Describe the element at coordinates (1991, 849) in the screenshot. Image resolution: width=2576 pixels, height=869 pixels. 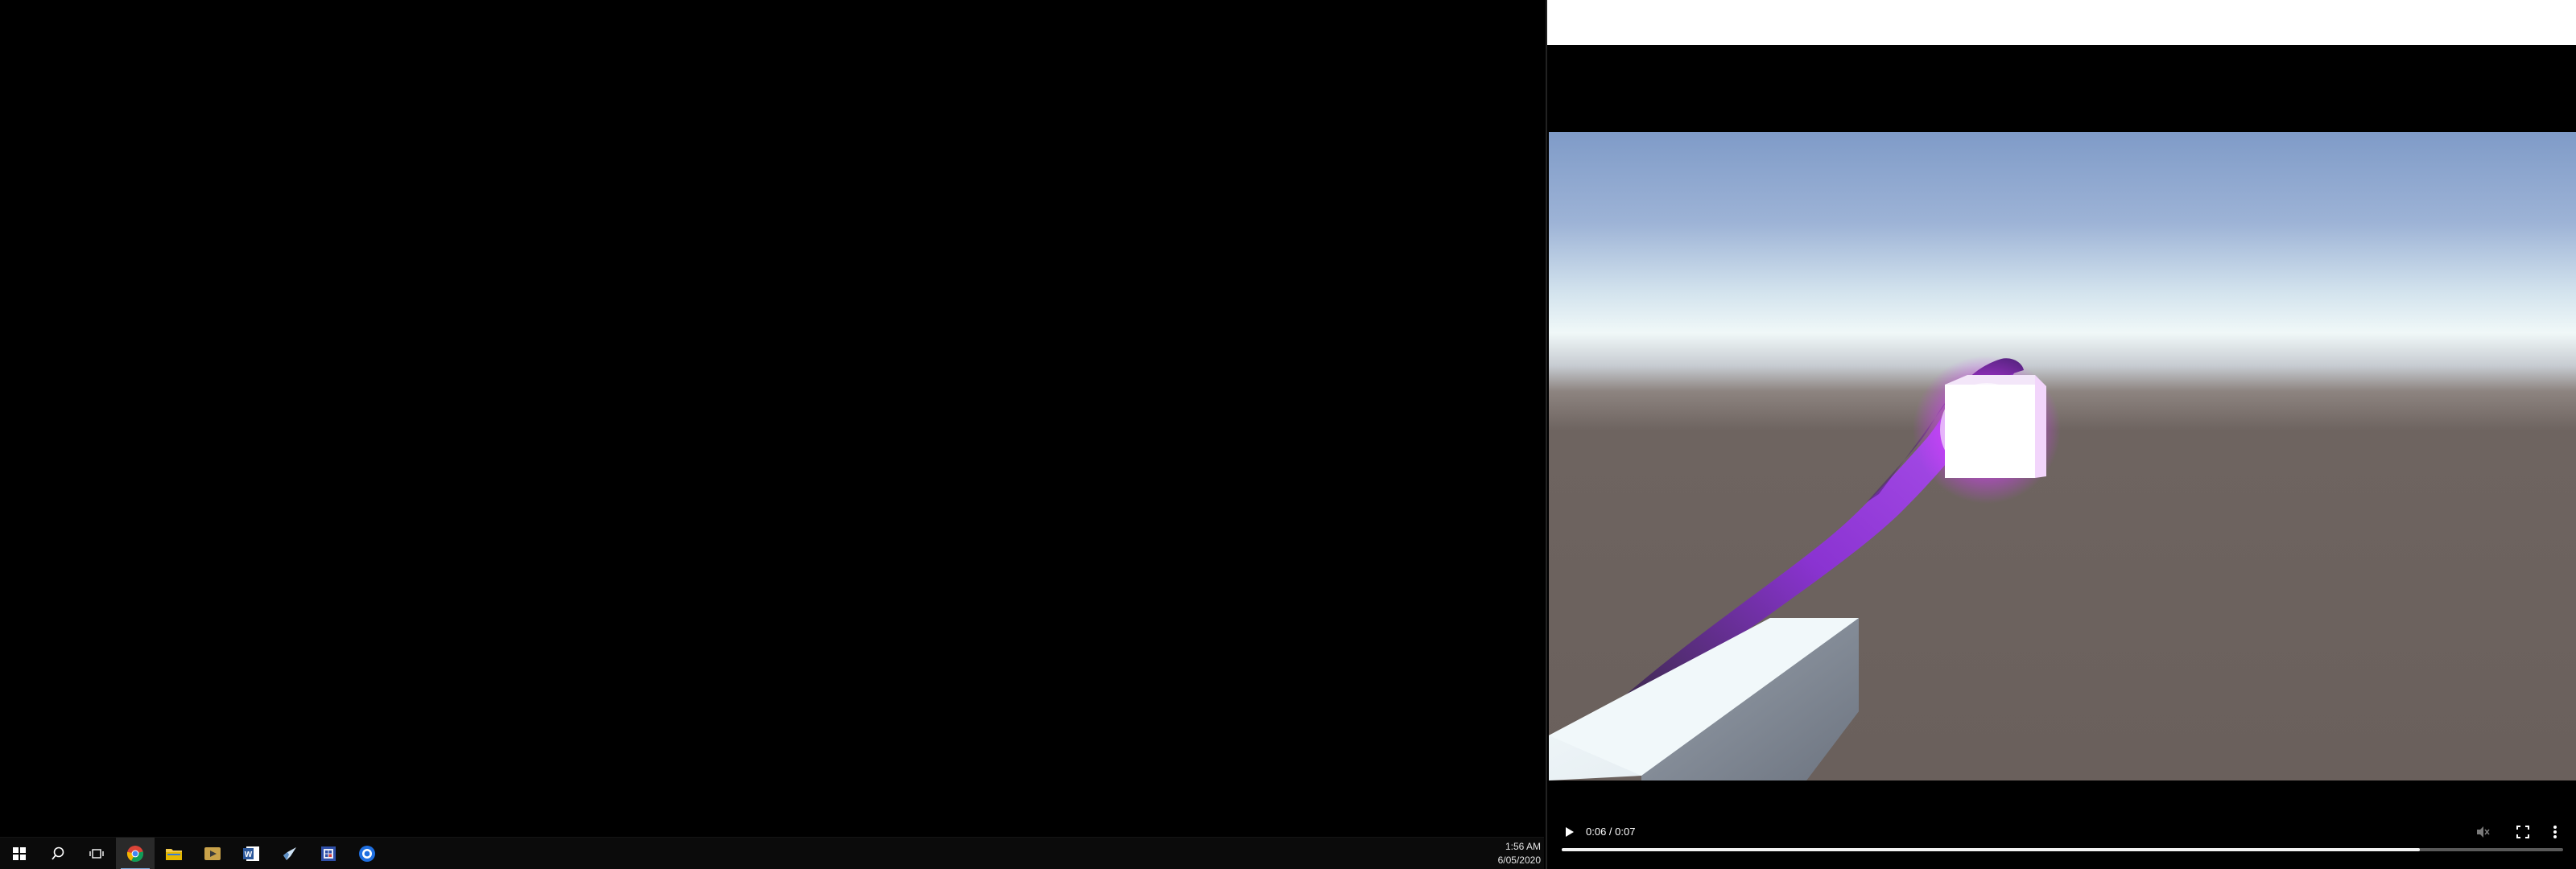
I see `video-progress-fill` at that location.